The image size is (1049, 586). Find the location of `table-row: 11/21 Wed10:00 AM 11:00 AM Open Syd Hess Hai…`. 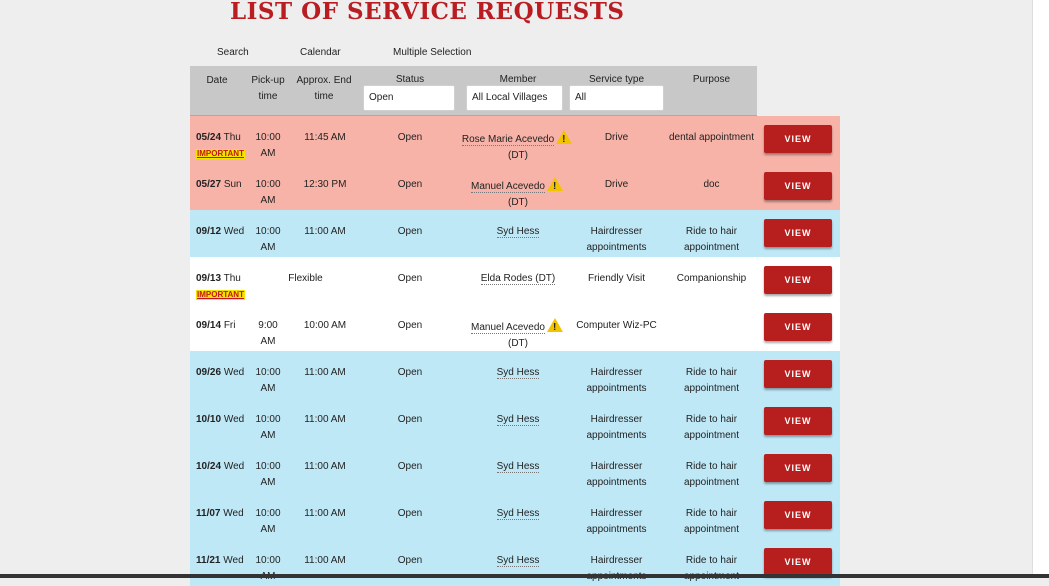

table-row: 11/21 Wed10:00 AM 11:00 AM Open Syd Hess Hai… is located at coordinates (515, 562).